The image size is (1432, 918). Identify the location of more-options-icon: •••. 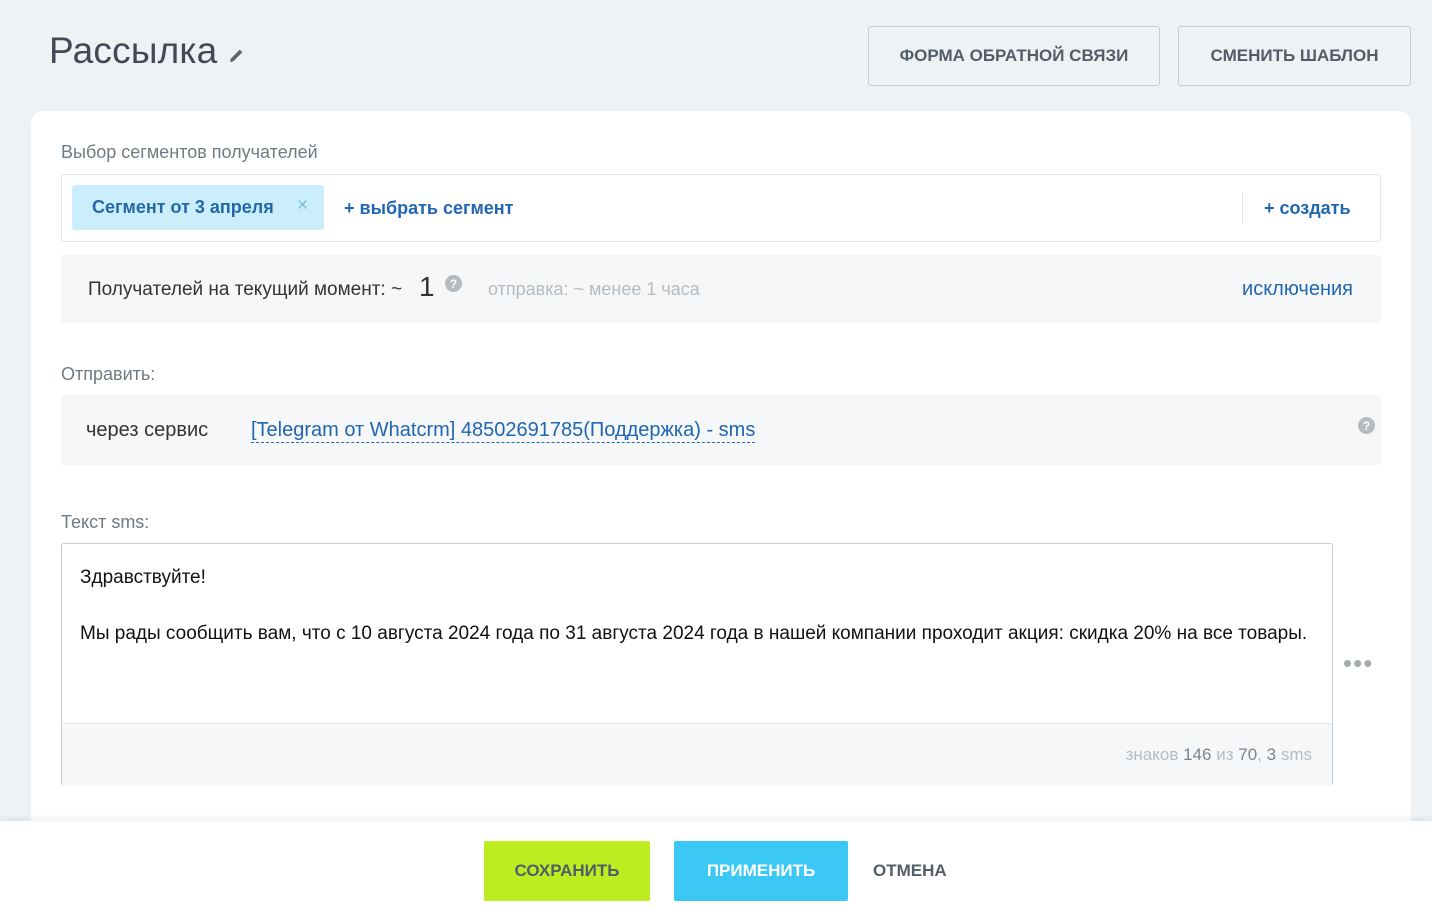
(1358, 663).